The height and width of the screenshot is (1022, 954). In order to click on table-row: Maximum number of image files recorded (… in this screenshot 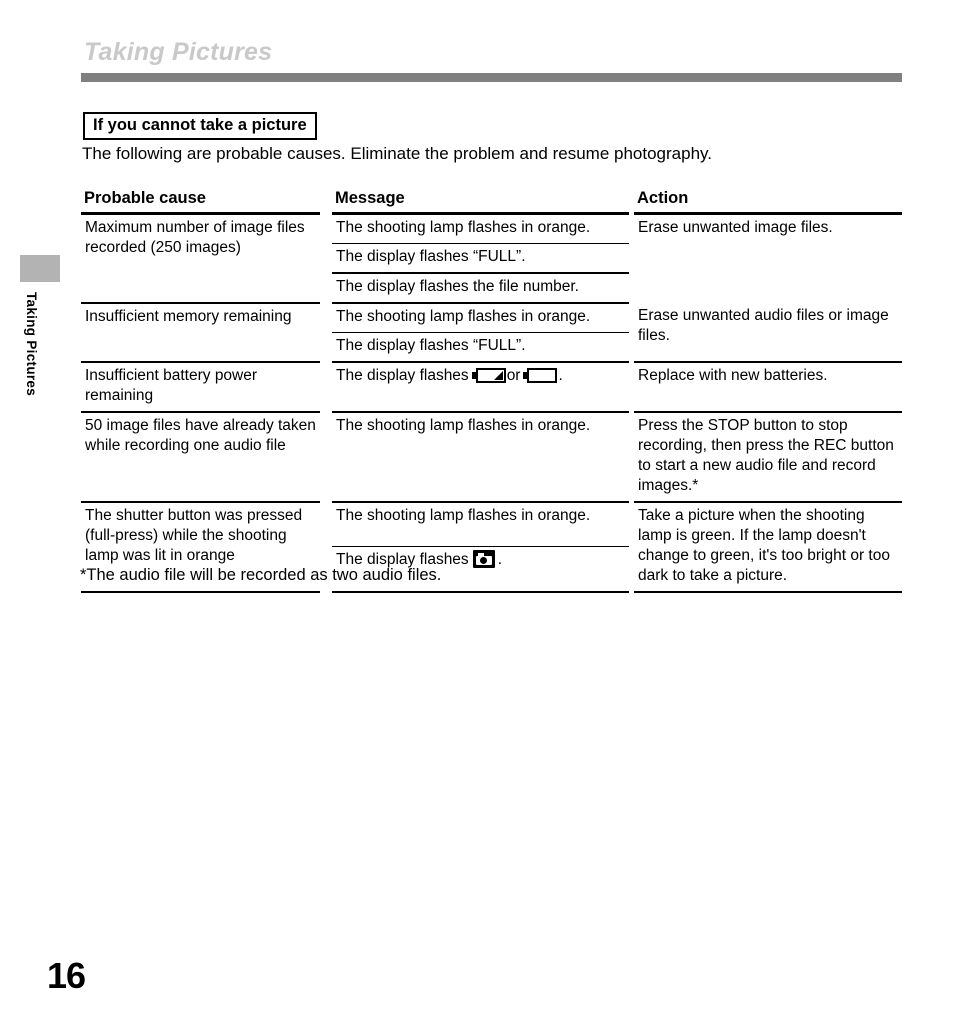, I will do `click(491, 234)`.